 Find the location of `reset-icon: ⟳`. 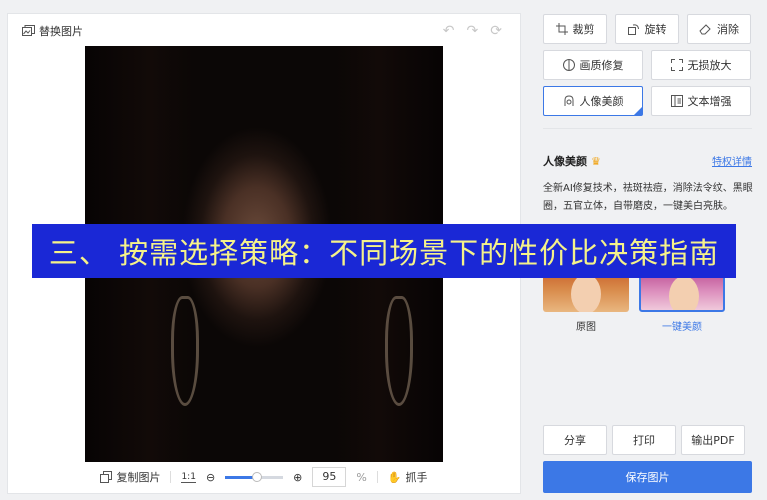

reset-icon: ⟳ is located at coordinates (496, 31).